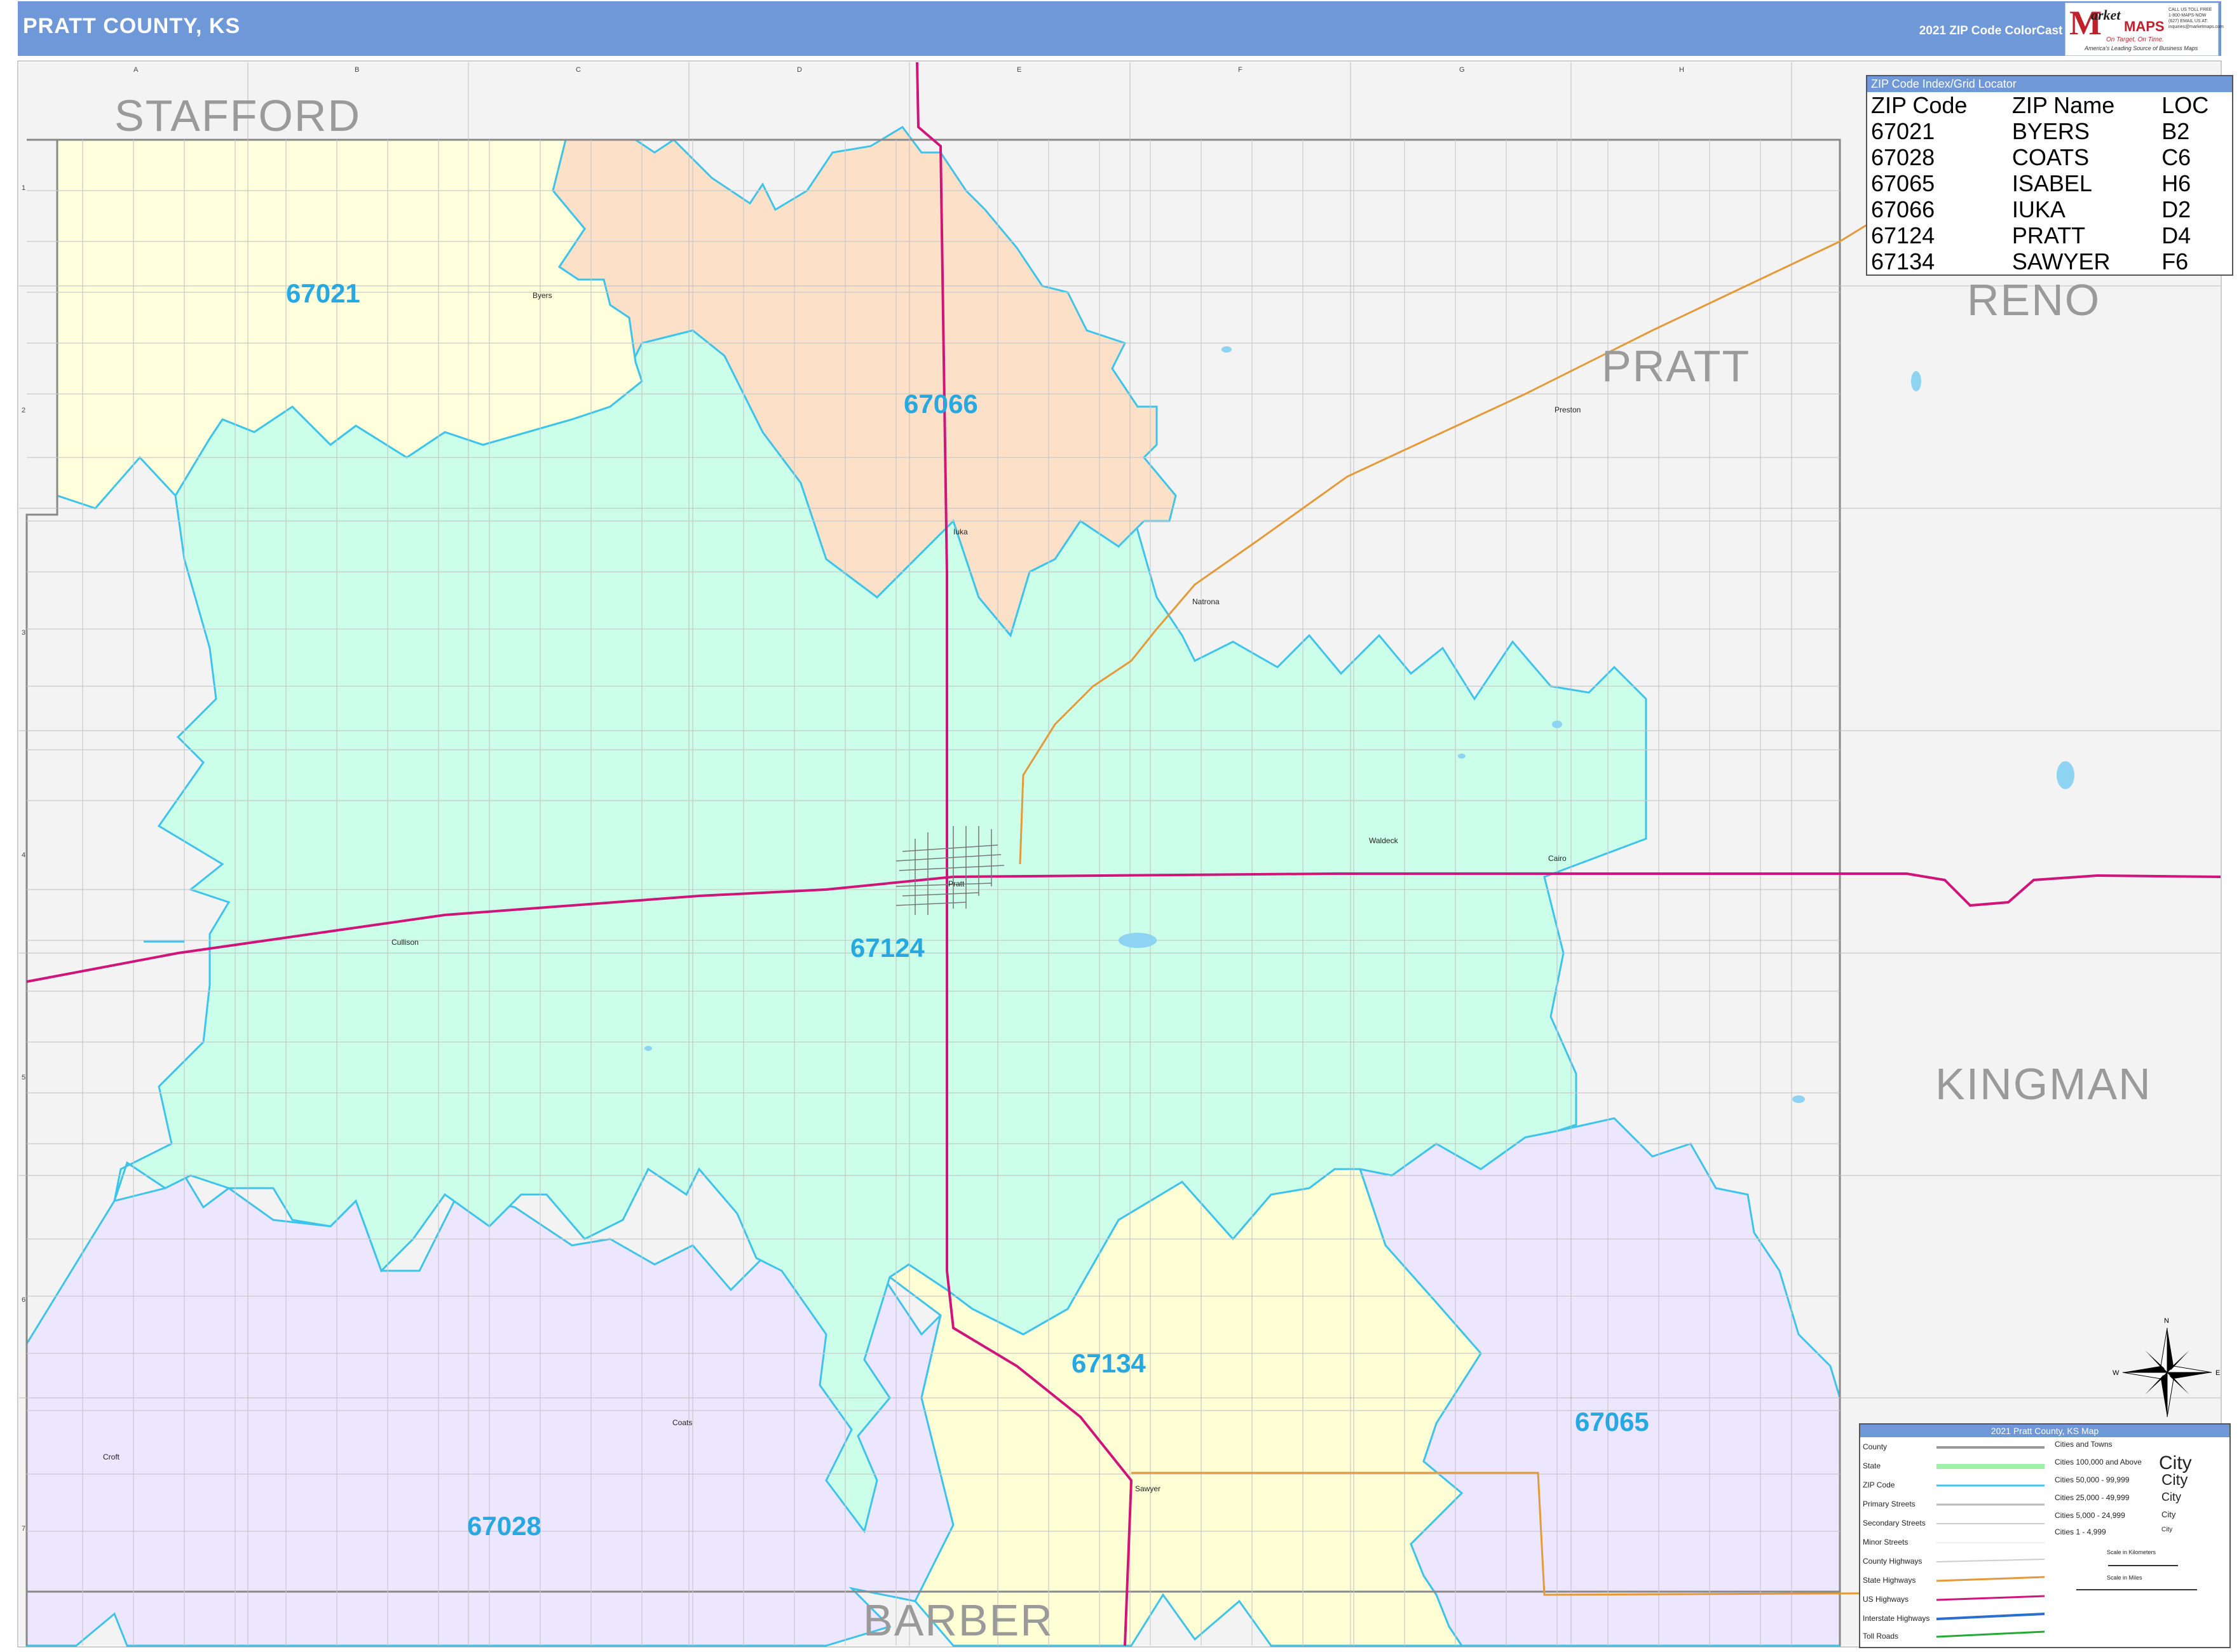 This screenshot has width=2239, height=1652. What do you see at coordinates (1019, 70) in the screenshot?
I see `grid-col-e: E` at bounding box center [1019, 70].